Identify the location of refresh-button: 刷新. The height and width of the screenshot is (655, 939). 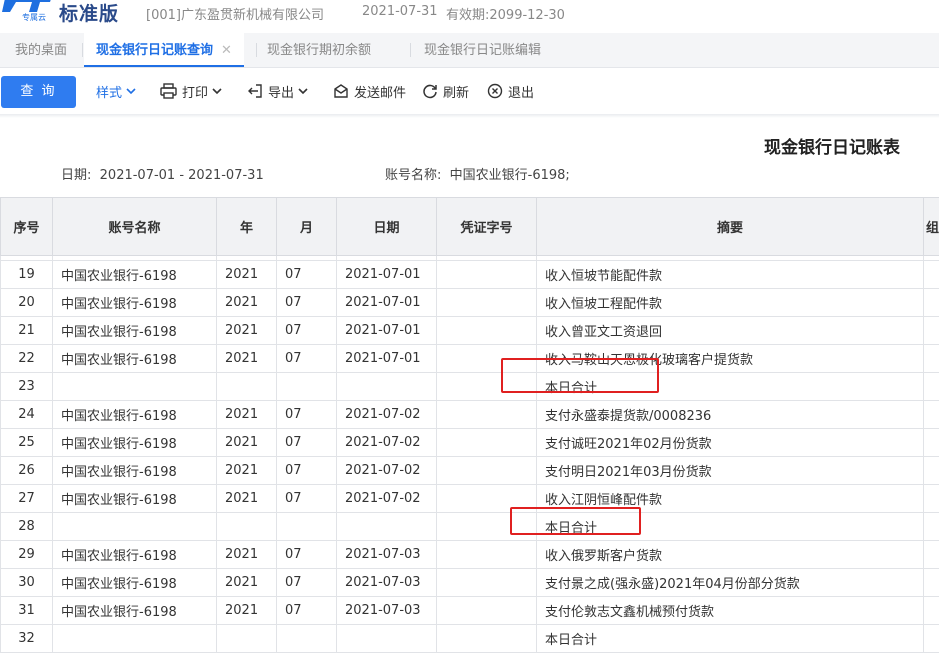
(445, 91).